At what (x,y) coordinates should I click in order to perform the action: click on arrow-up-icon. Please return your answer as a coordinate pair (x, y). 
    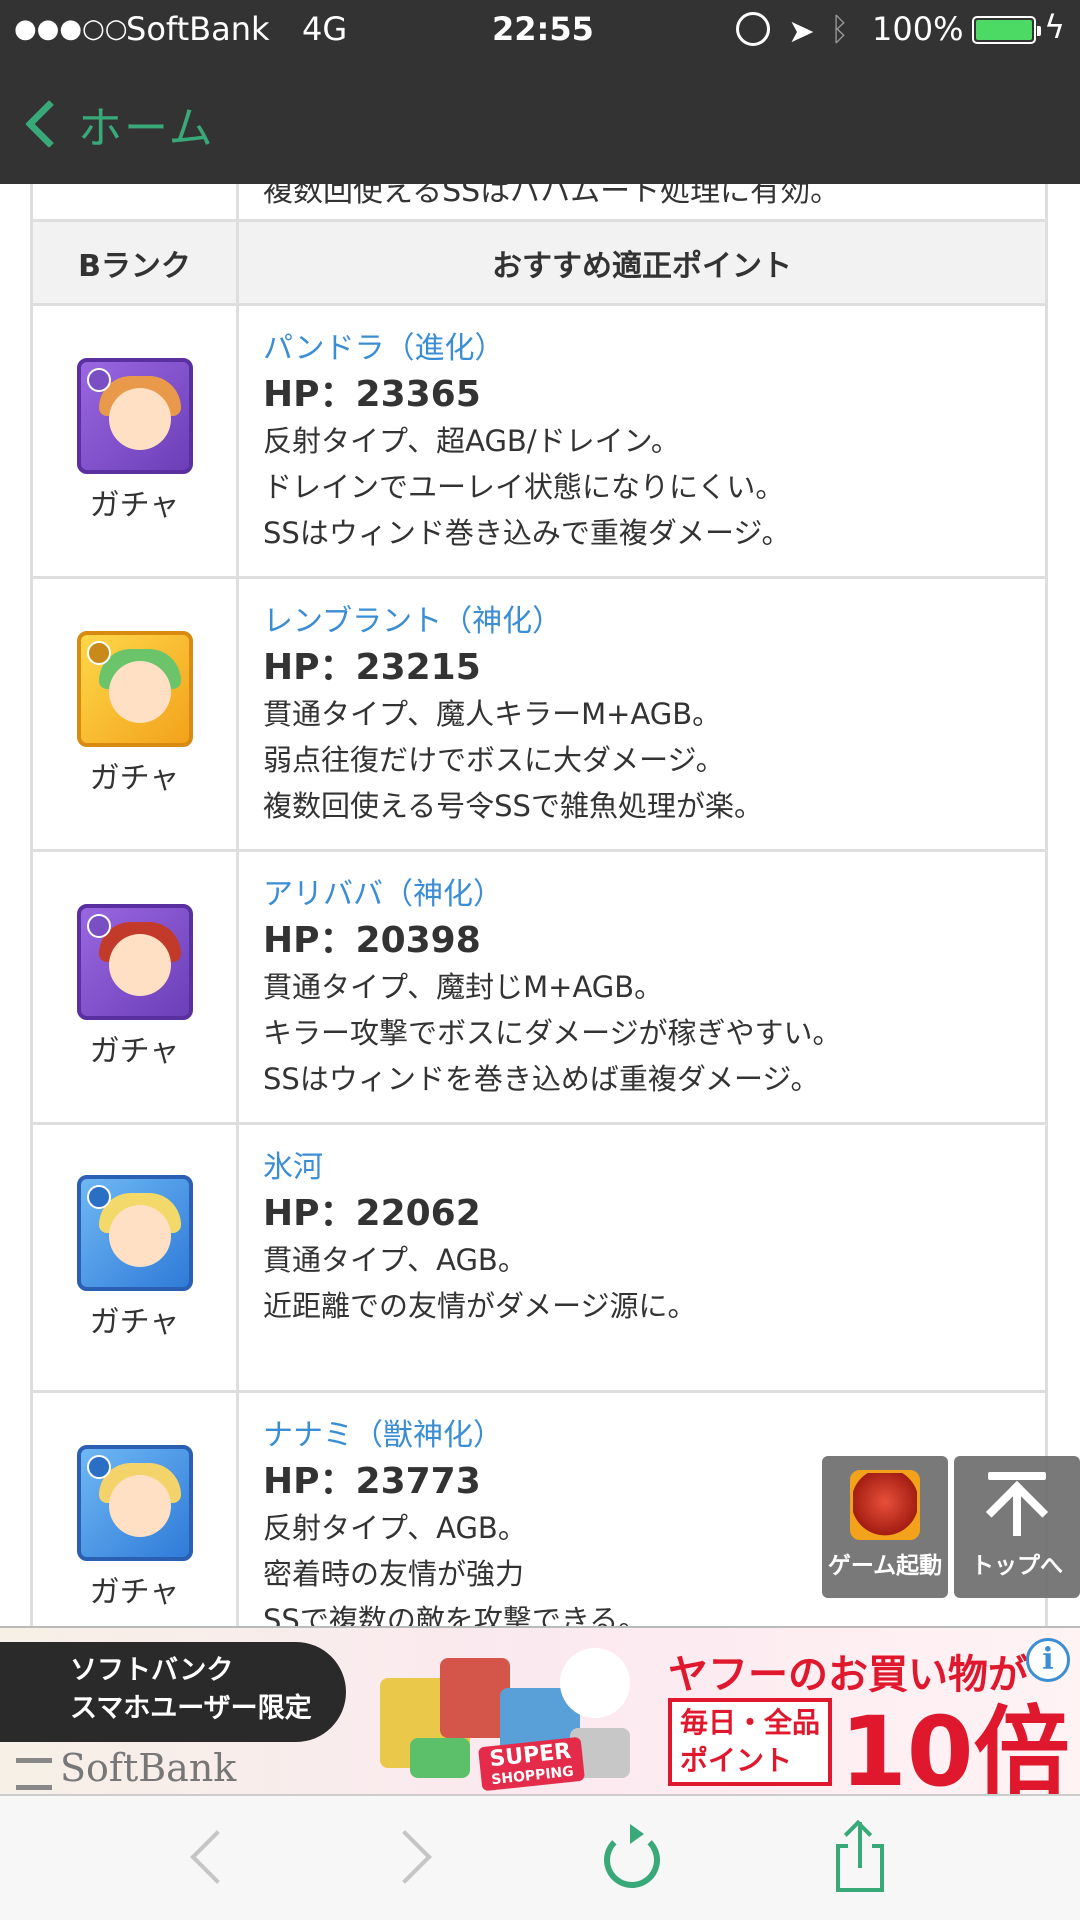
    Looking at the image, I should click on (1017, 1506).